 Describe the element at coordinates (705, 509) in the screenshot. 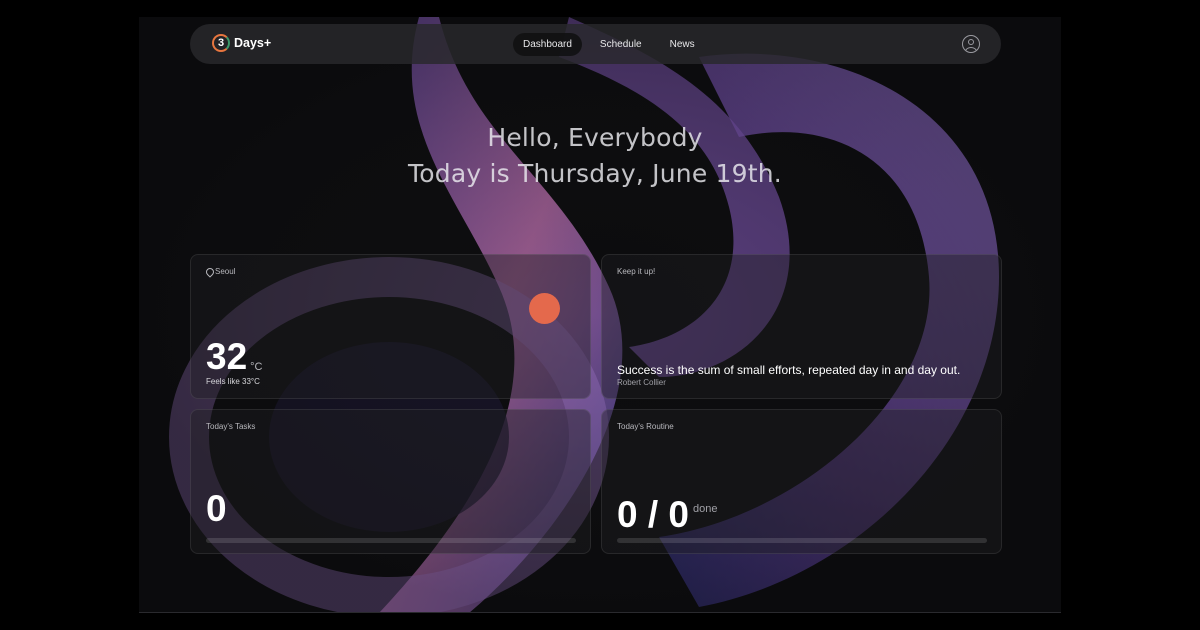

I see `routine-suffix: done` at that location.